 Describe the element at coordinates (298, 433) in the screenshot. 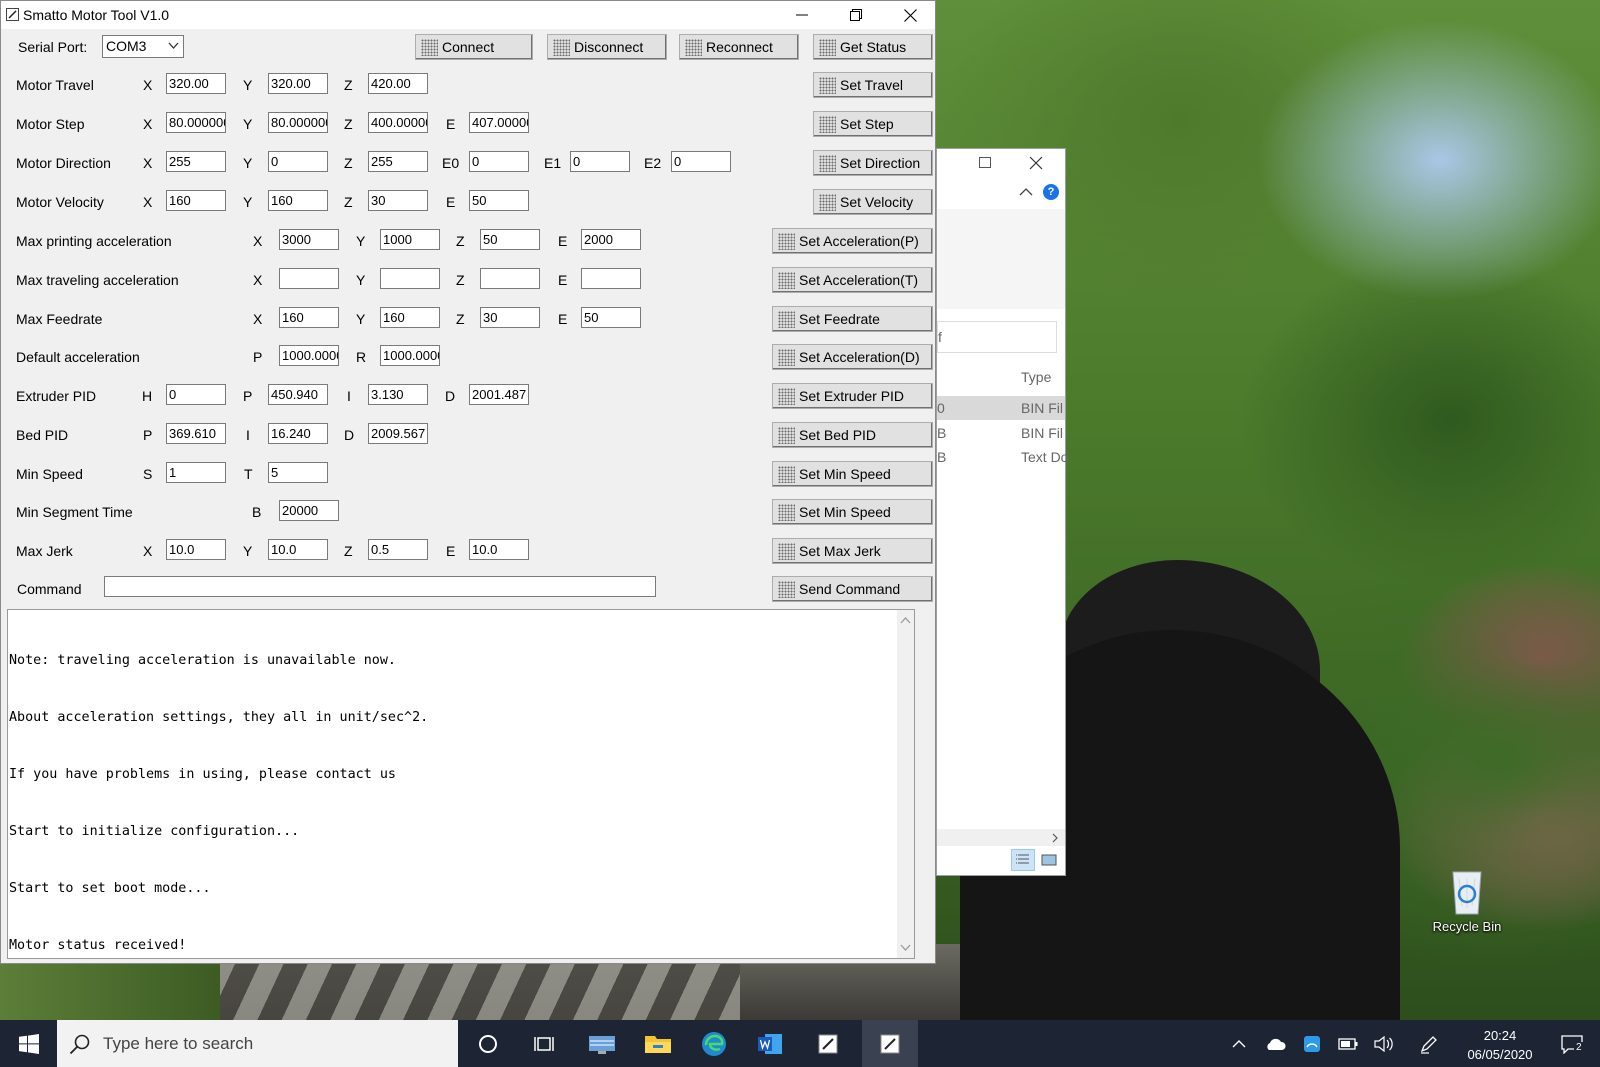

I see `bed-pid-i-field: 16.240` at that location.